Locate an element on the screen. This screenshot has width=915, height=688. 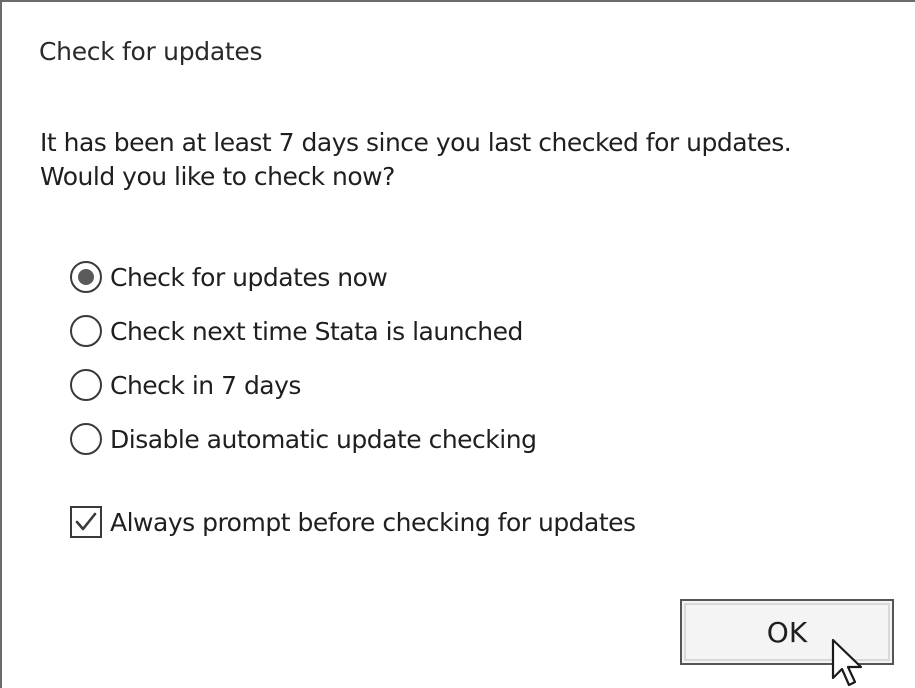
radio-label: Check next time Stata is launched is located at coordinates (316, 331).